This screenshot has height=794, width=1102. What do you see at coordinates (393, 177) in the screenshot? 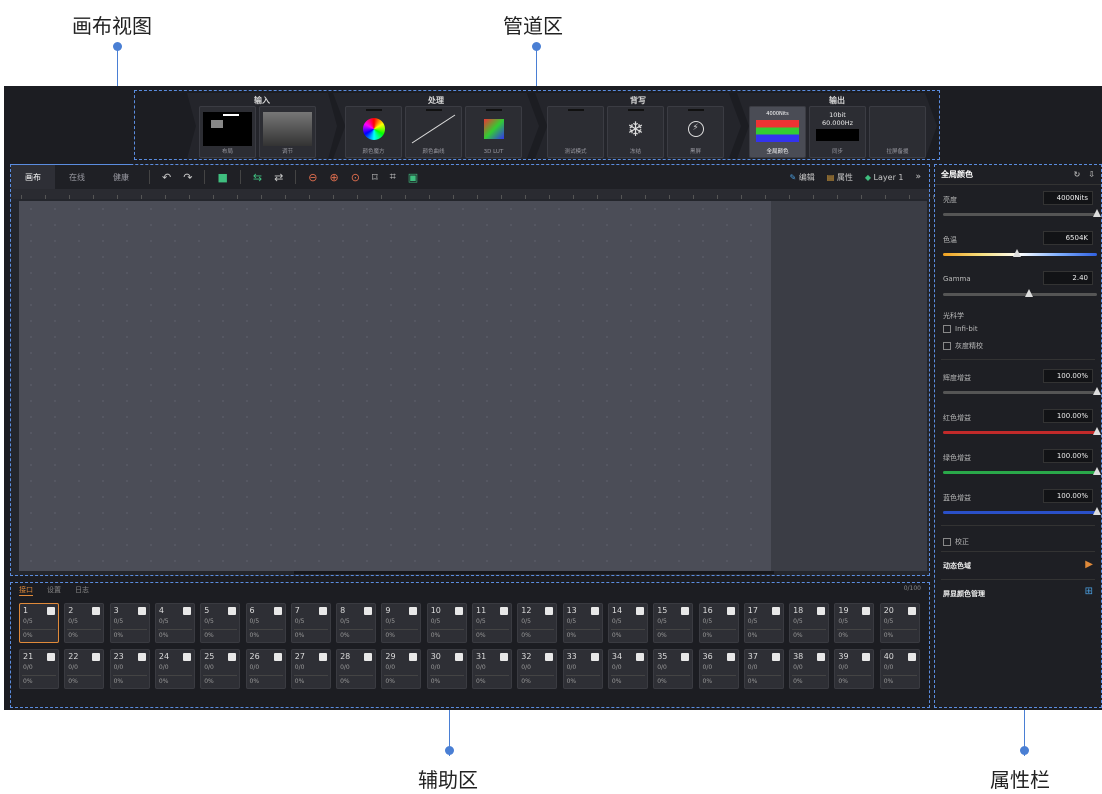
I see `fullscreen-icon: ⌗` at bounding box center [393, 177].